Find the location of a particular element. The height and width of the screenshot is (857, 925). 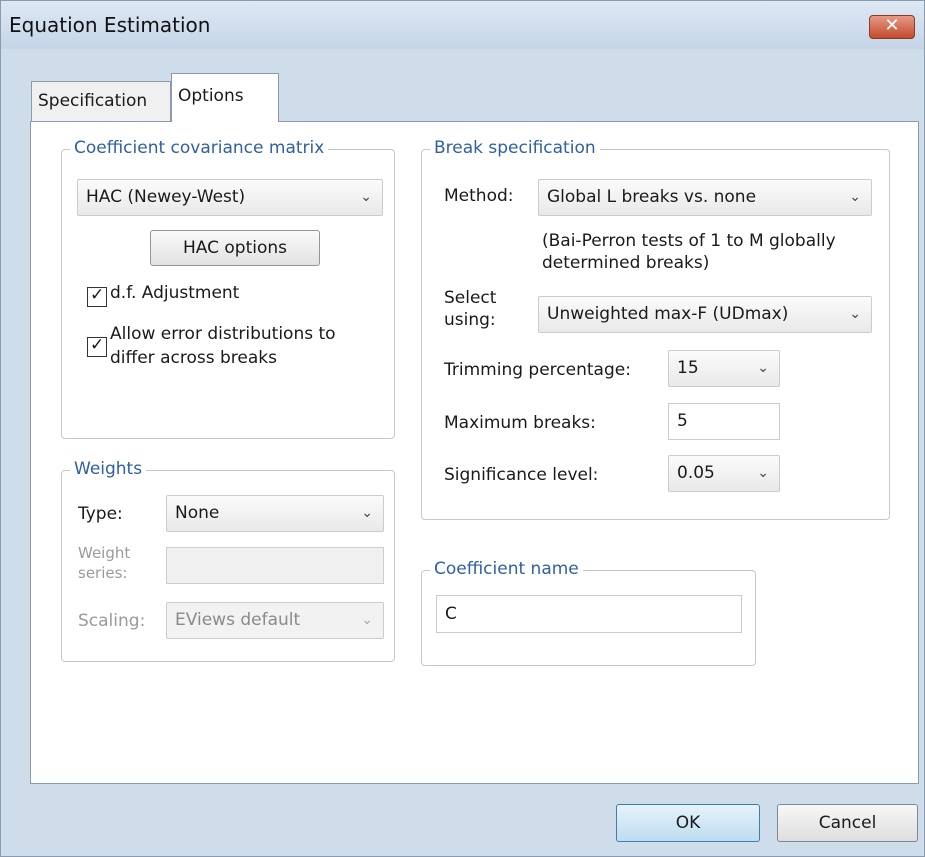

coefficient-name-group: Coefficient name C is located at coordinates (588, 612).